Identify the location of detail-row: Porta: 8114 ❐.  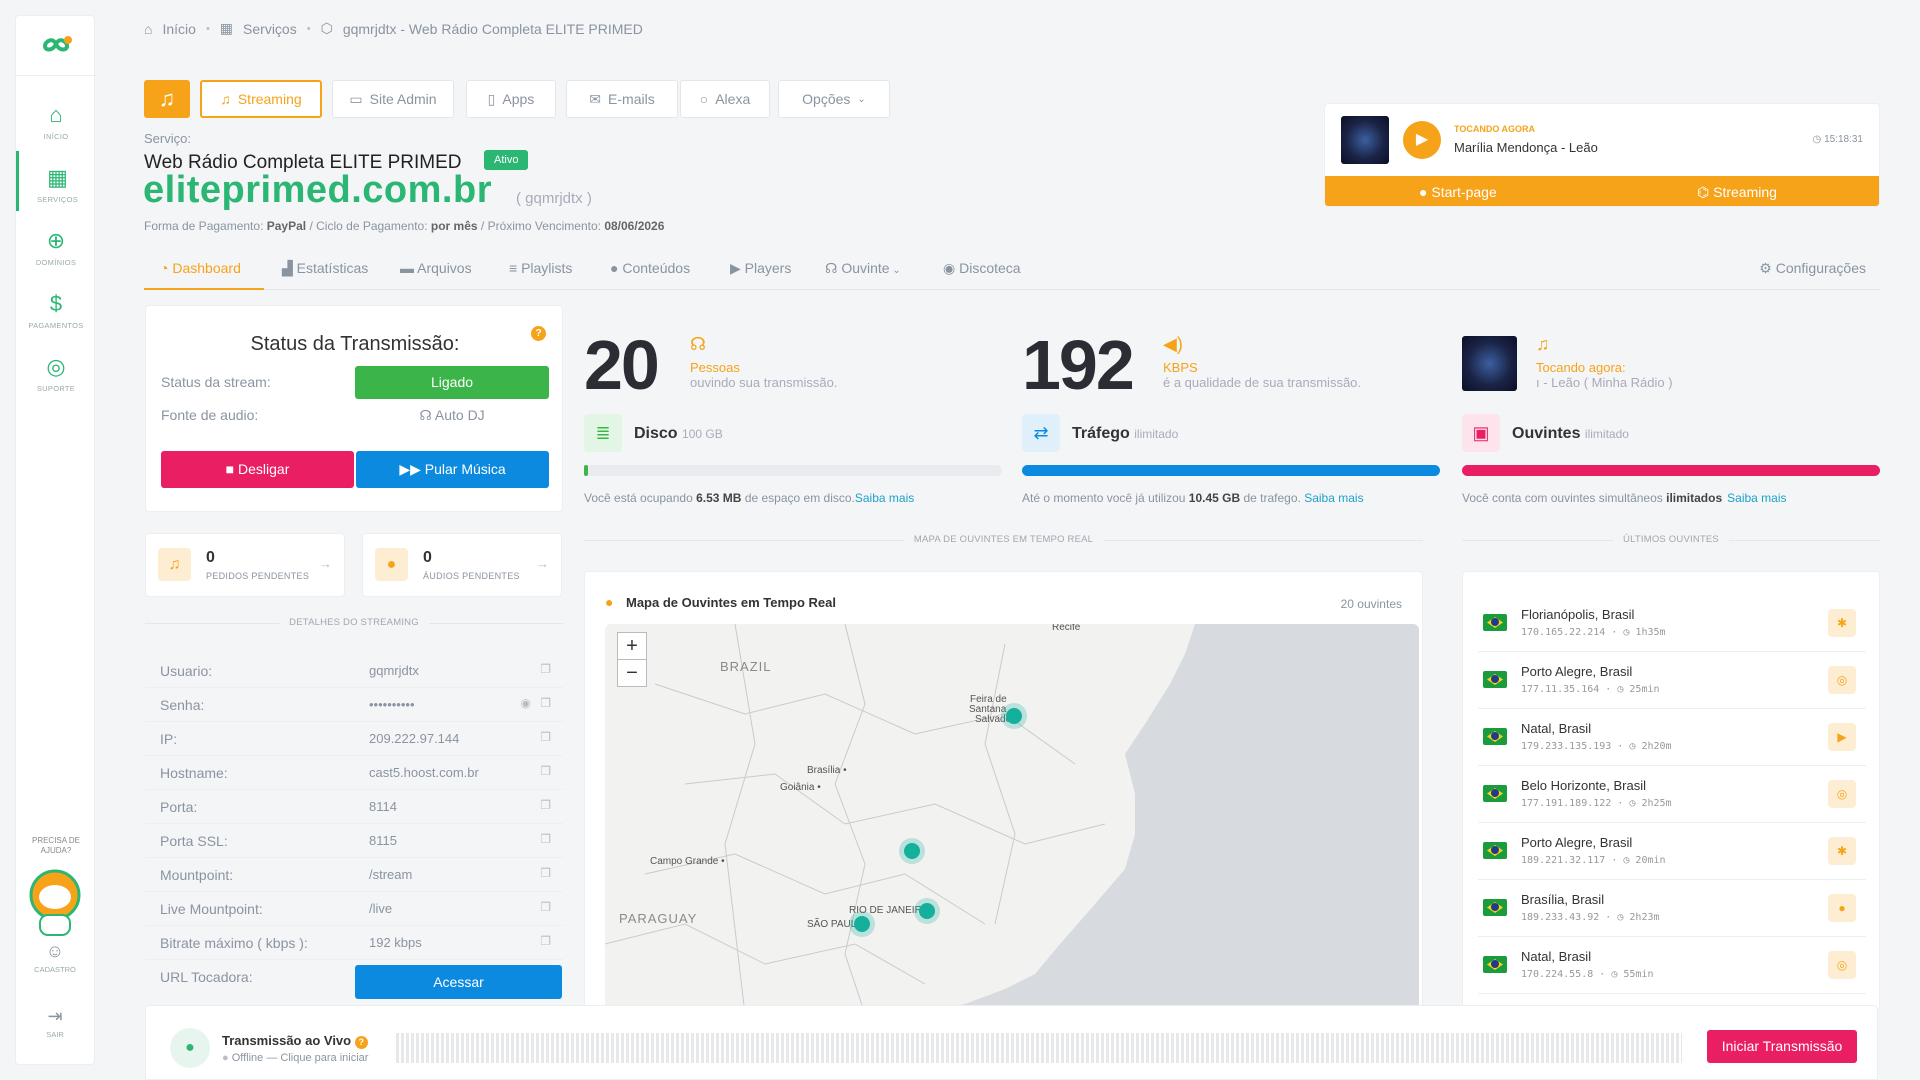
(354, 807).